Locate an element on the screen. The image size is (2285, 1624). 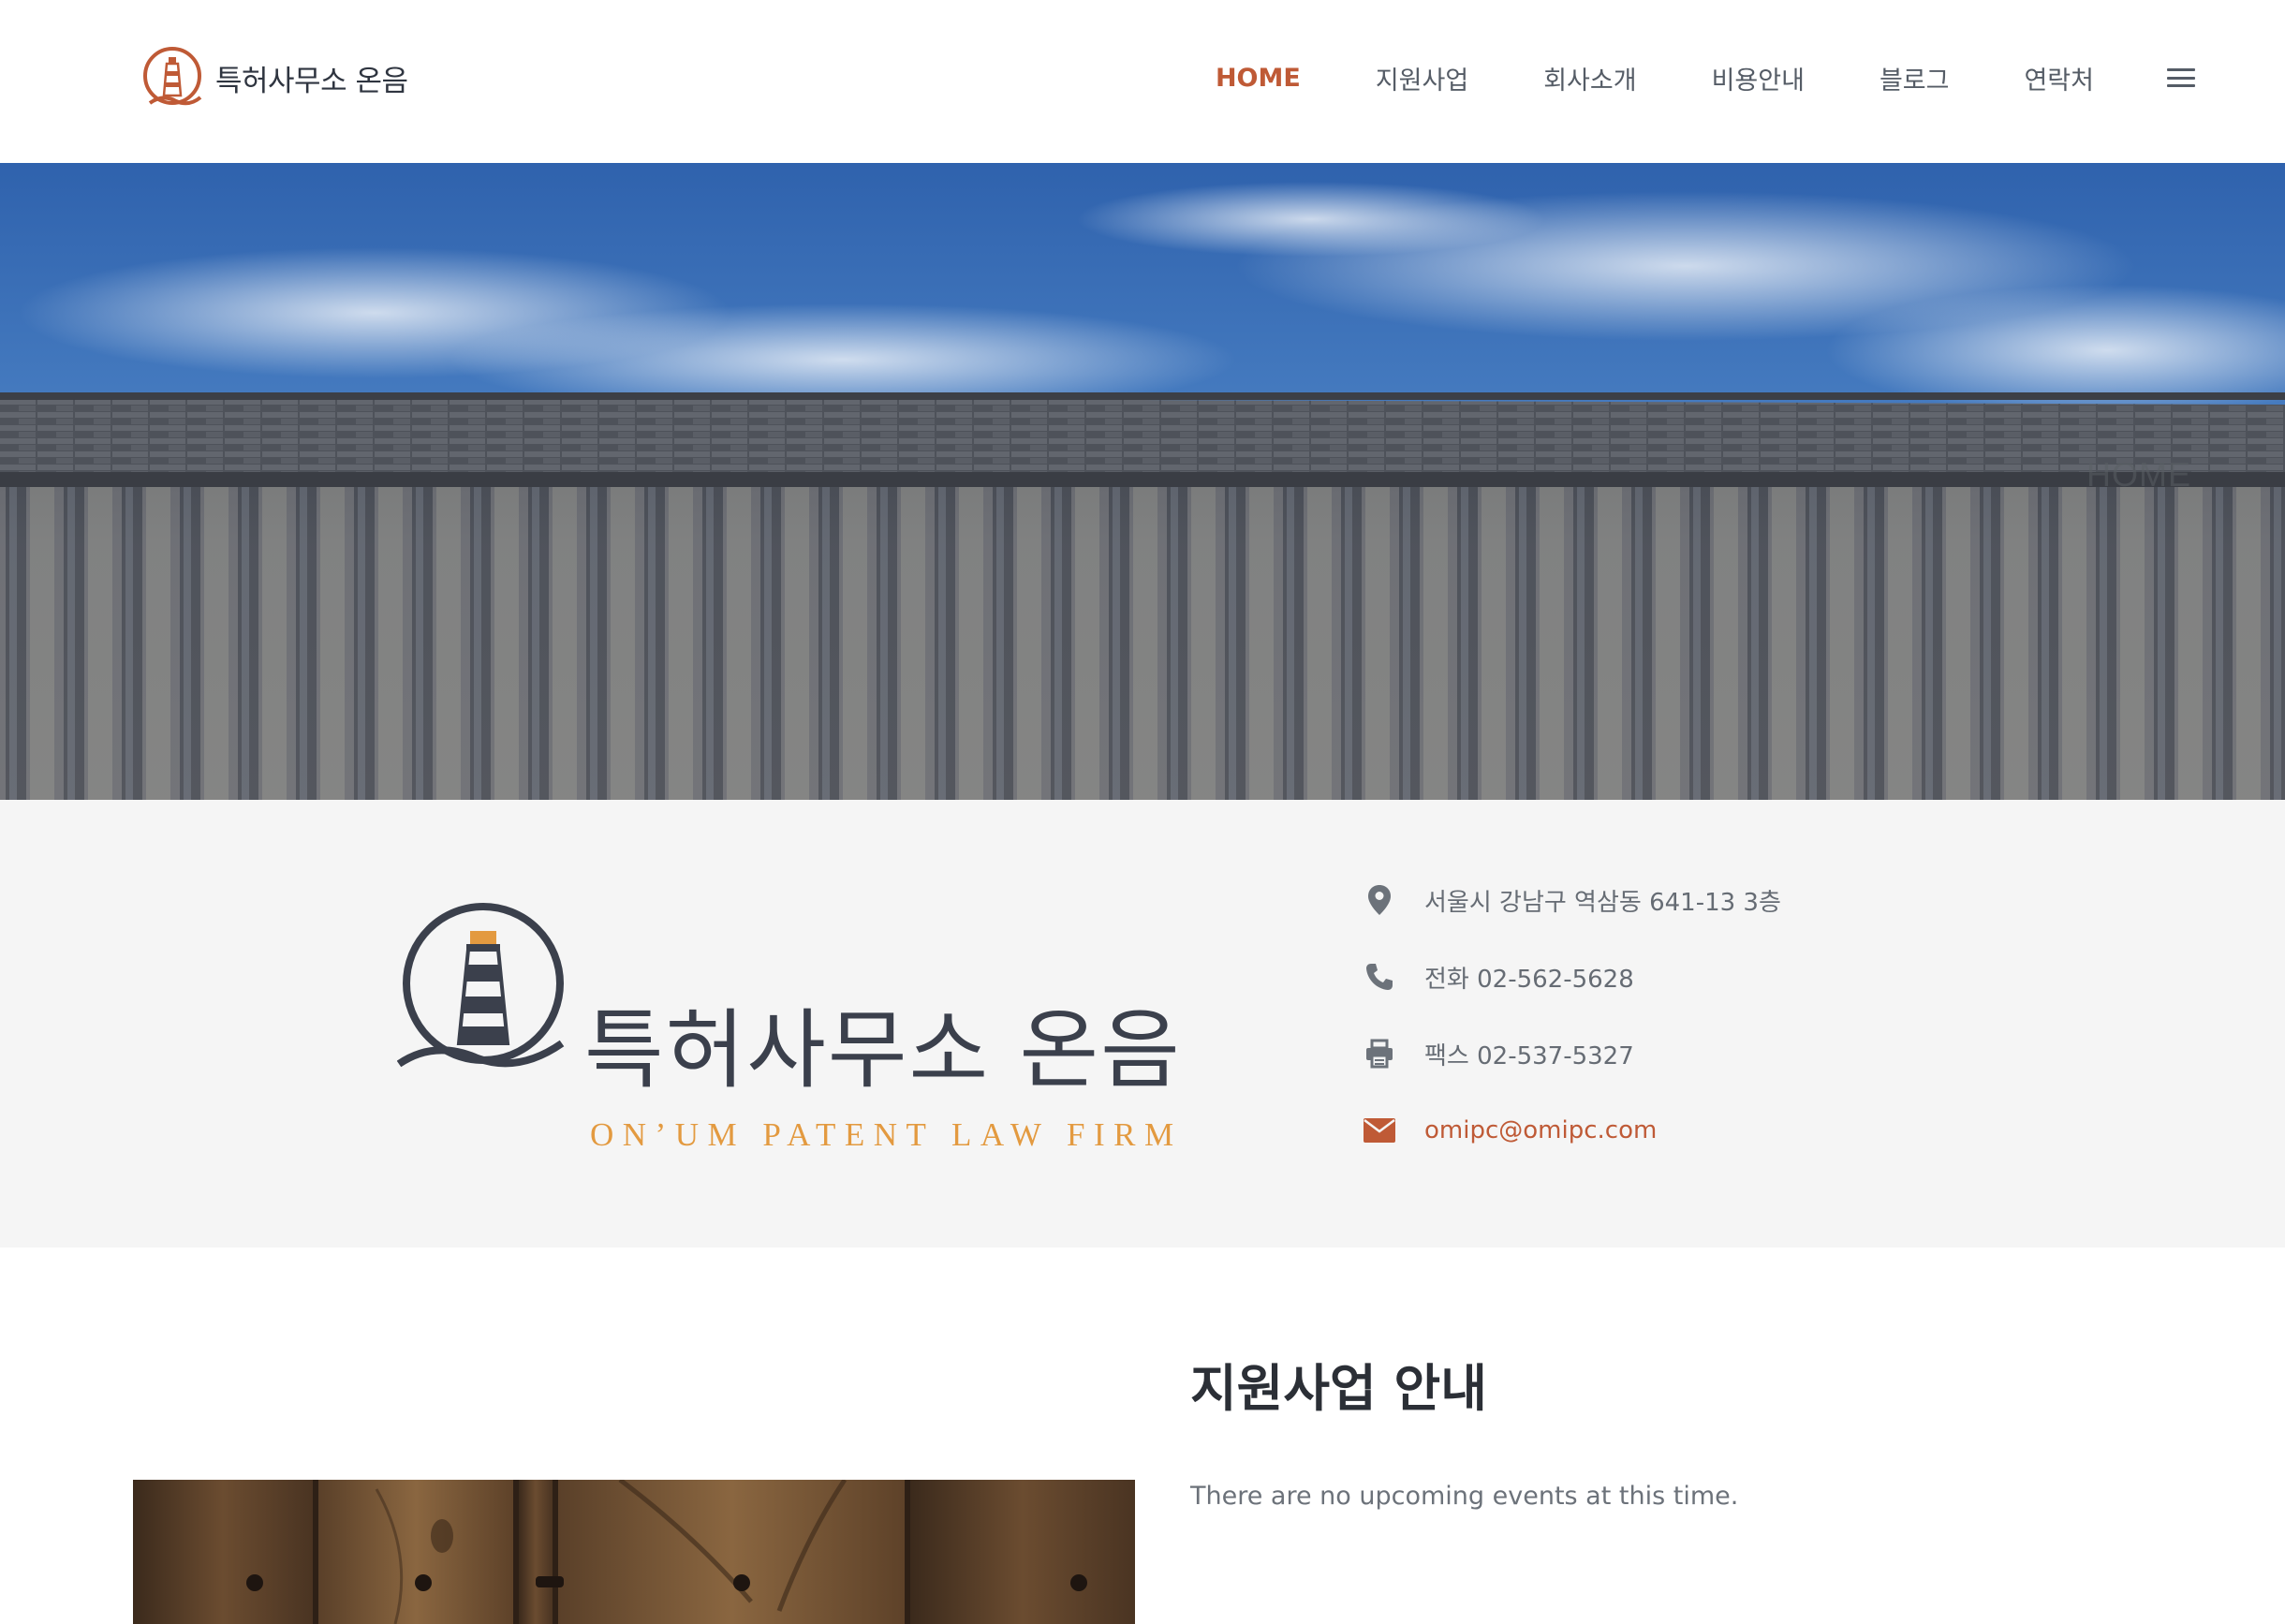
site-header: 특허사무소 온음 HOME 지원사업 회사소개 비용안내 블로그 연락처 is located at coordinates (1142, 81).